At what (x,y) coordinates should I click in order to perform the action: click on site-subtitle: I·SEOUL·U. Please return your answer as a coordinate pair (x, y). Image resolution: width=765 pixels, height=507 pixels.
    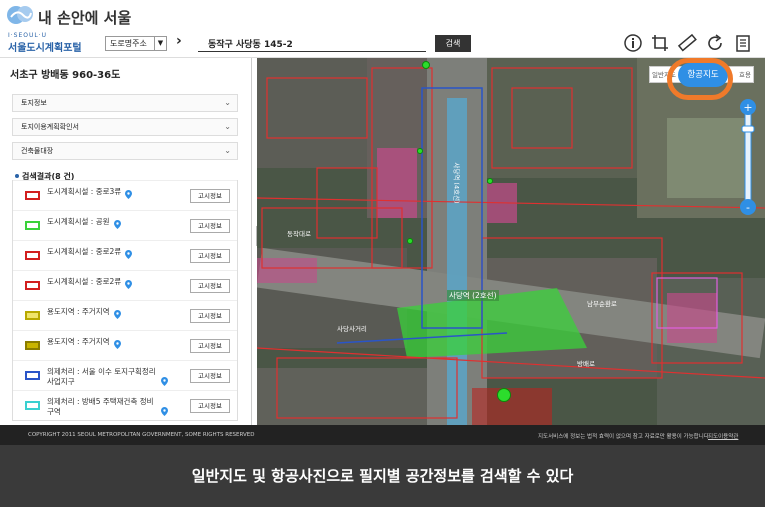
    Looking at the image, I should click on (28, 35).